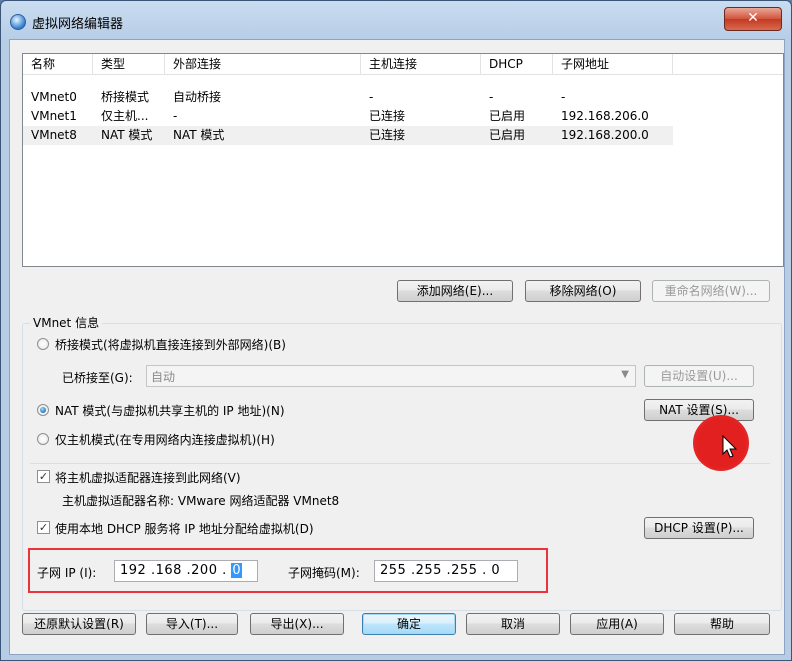 Image resolution: width=792 pixels, height=661 pixels. What do you see at coordinates (54, 116) in the screenshot?
I see `cell-name: VMnet1` at bounding box center [54, 116].